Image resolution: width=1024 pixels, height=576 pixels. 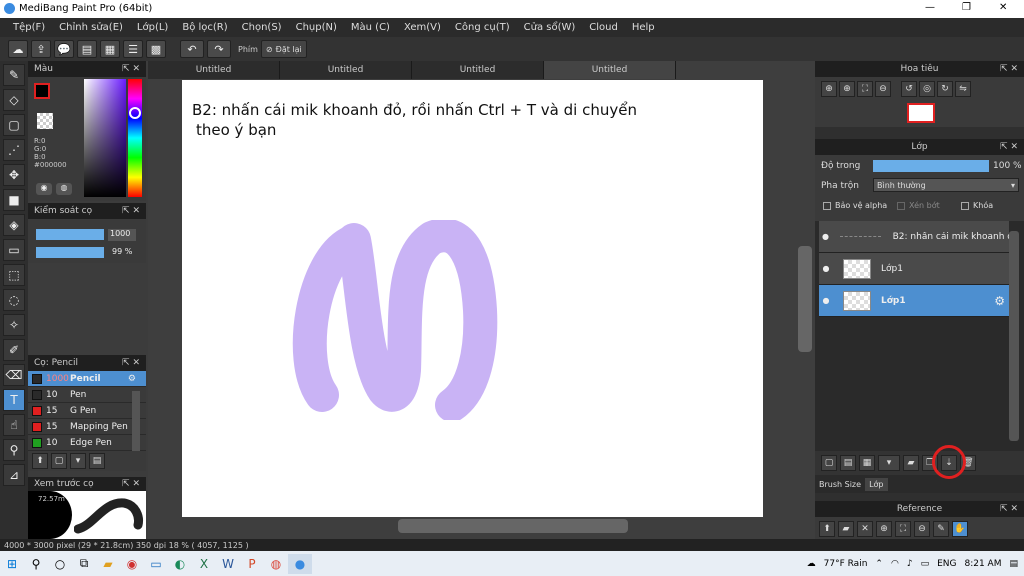 What do you see at coordinates (135, 138) in the screenshot?
I see `hue-slider` at bounding box center [135, 138].